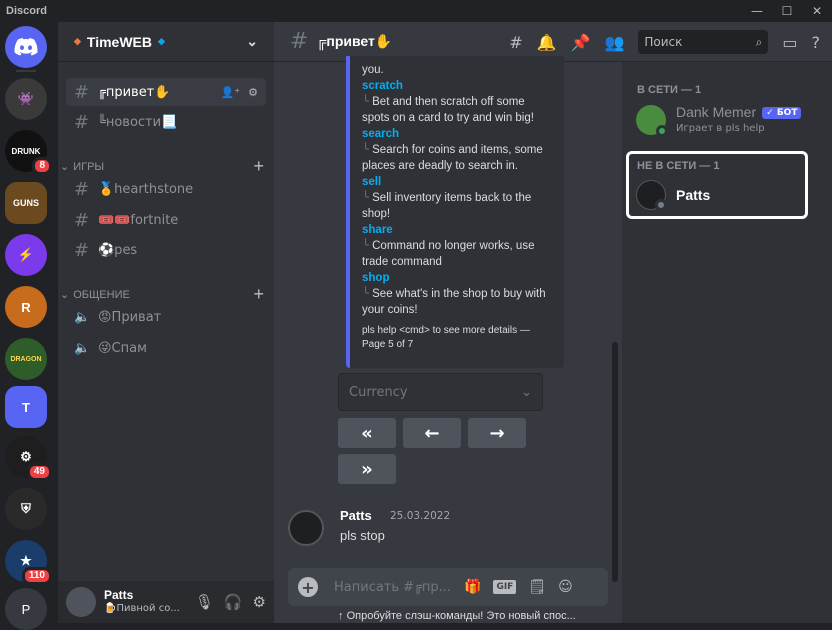  Describe the element at coordinates (233, 602) in the screenshot. I see `headphones-icon: 🎧` at that location.